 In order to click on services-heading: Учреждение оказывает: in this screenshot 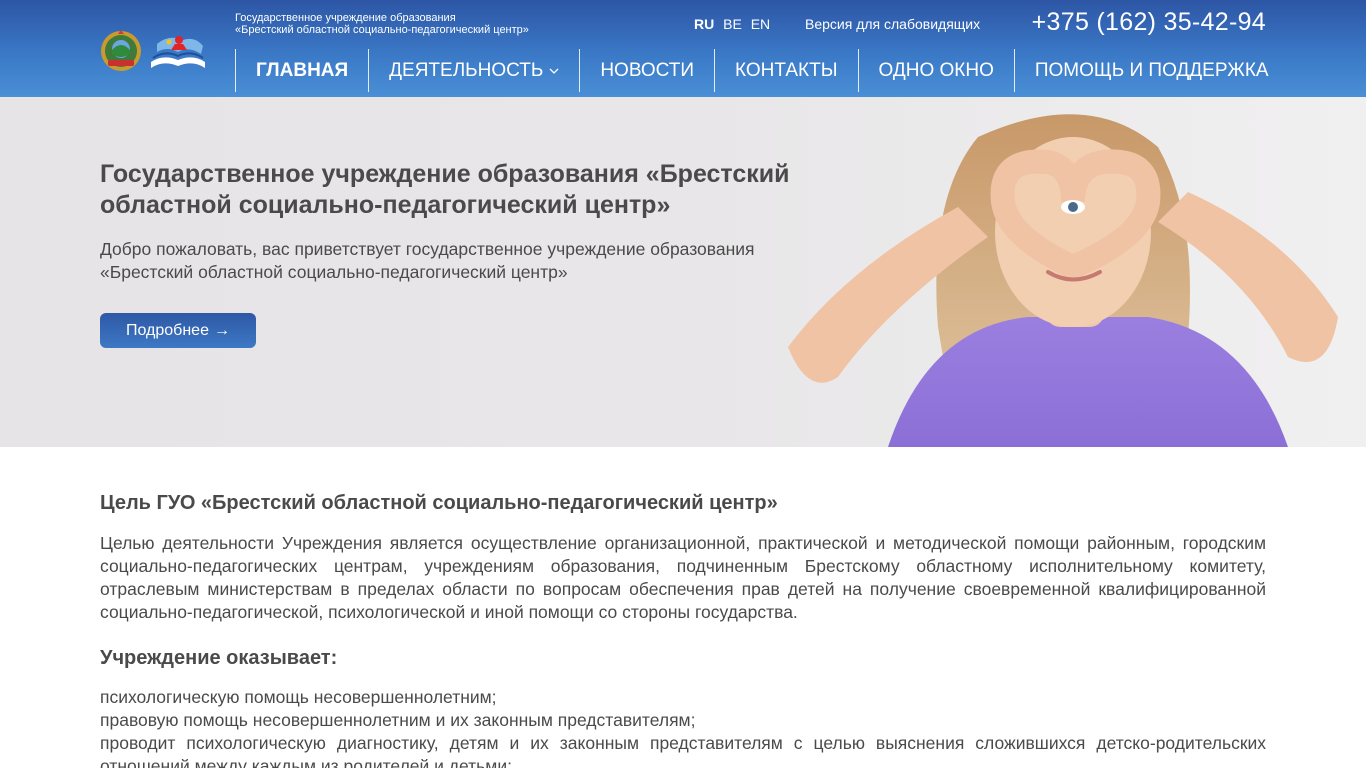, I will do `click(219, 658)`.